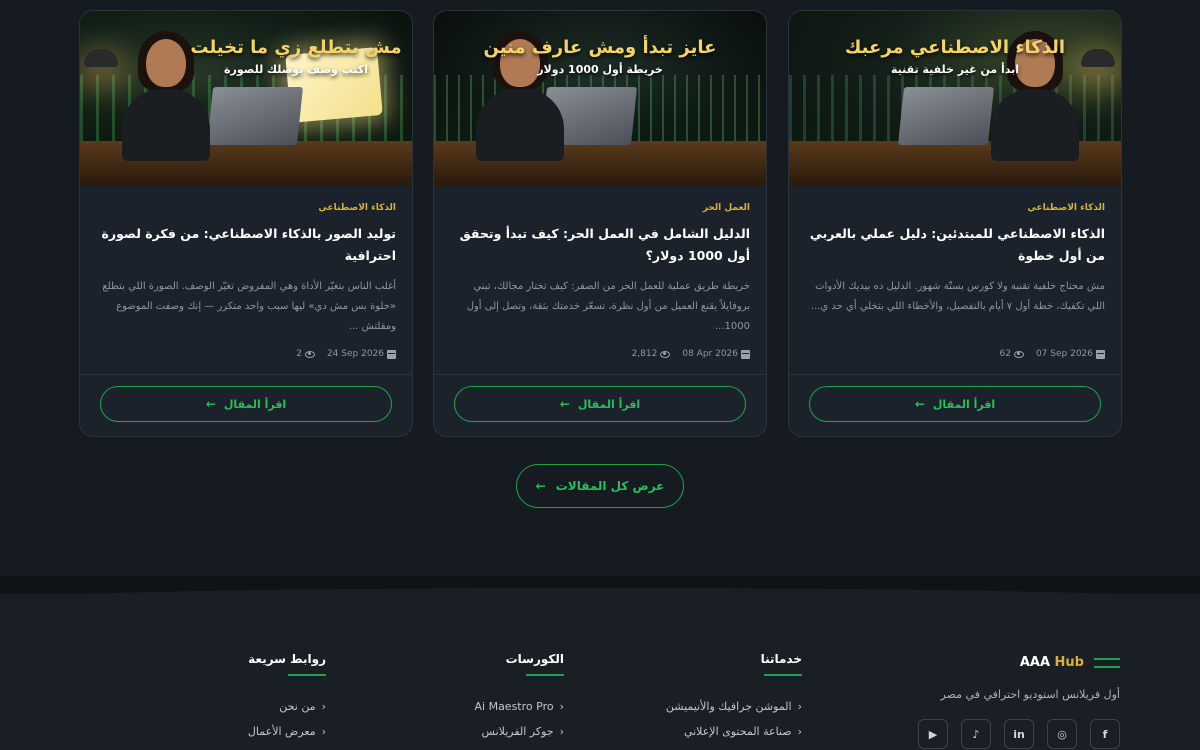  Describe the element at coordinates (296, 69) in the screenshot. I see `thumbnail-subheadline: اكتب وصف يوصلك للصورة` at that location.